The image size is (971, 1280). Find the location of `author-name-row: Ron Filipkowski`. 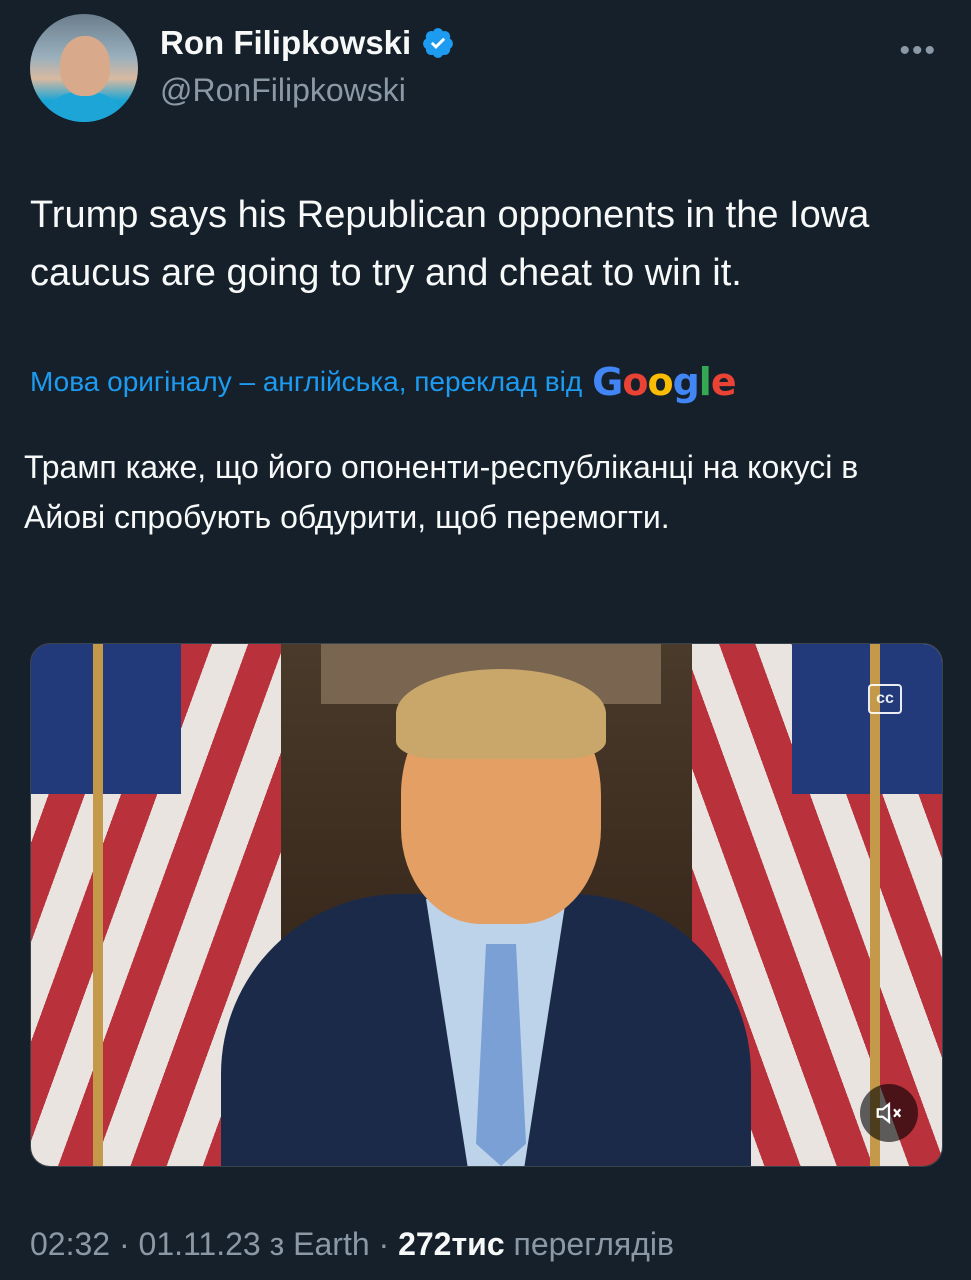

author-name-row: Ron Filipkowski is located at coordinates (307, 43).